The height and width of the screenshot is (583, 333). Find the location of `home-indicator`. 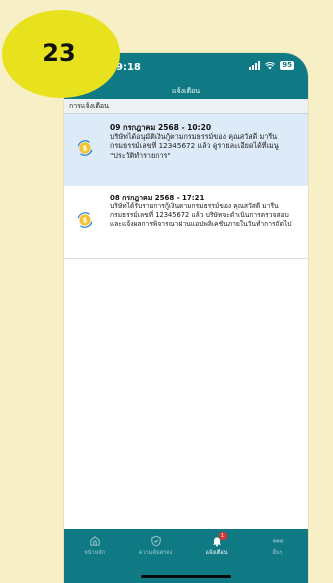

home-indicator is located at coordinates (186, 576).